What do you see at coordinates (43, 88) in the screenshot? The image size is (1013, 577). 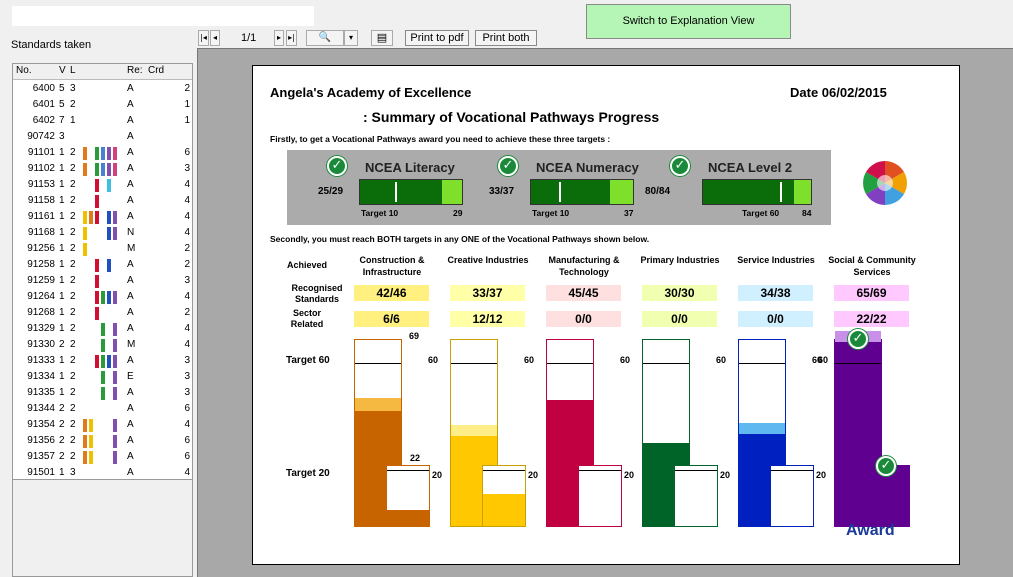 I see `std-number: 6400` at bounding box center [43, 88].